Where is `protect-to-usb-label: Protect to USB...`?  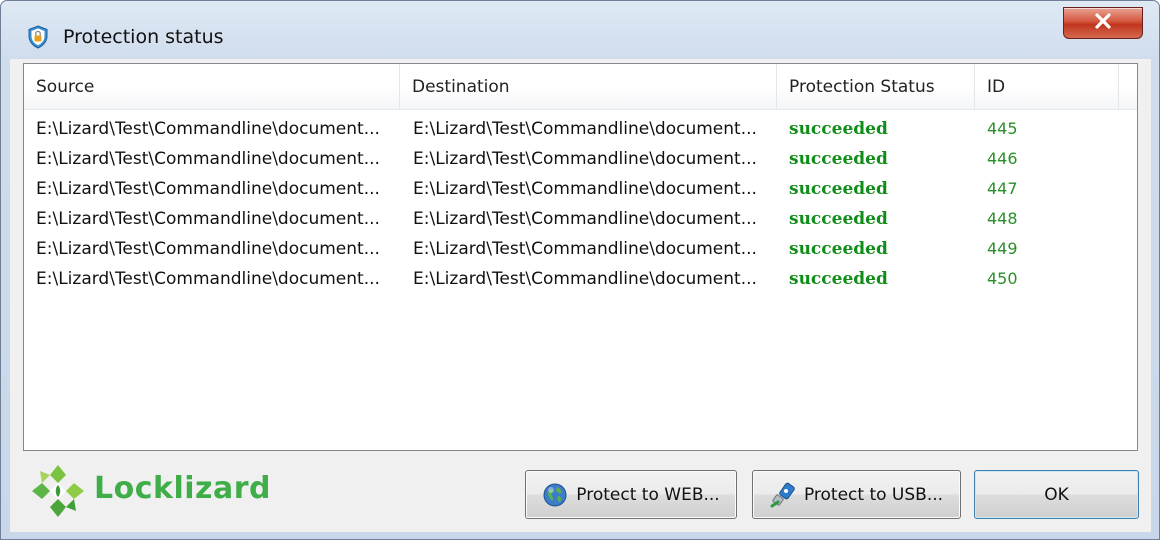 protect-to-usb-label: Protect to USB... is located at coordinates (873, 494).